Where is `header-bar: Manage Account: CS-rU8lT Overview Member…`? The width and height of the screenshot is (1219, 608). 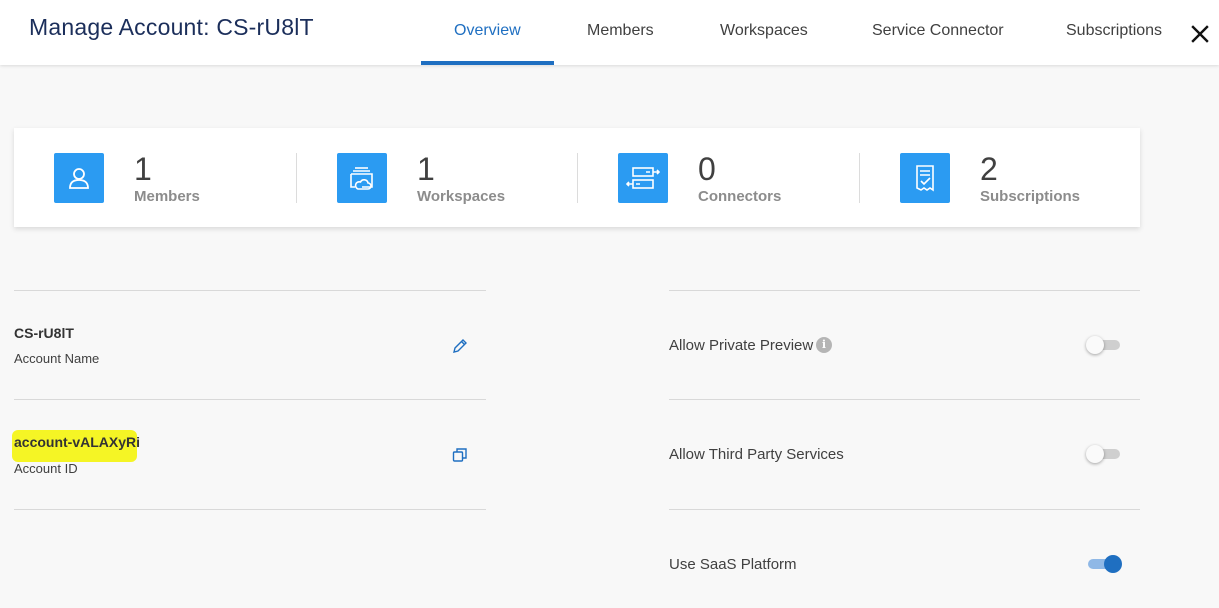 header-bar: Manage Account: CS-rU8lT Overview Member… is located at coordinates (609, 32).